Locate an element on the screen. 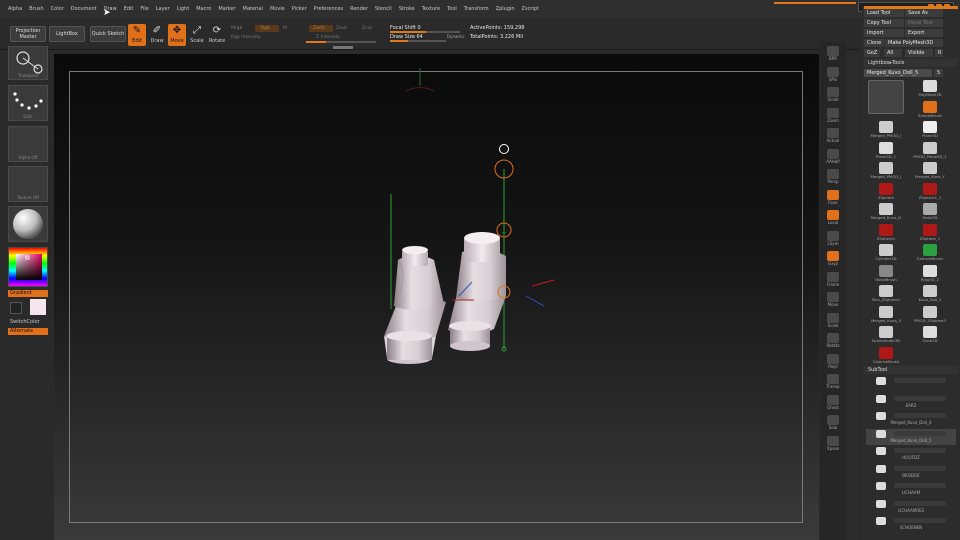 The image size is (960, 540). m-label: M is located at coordinates (285, 28).